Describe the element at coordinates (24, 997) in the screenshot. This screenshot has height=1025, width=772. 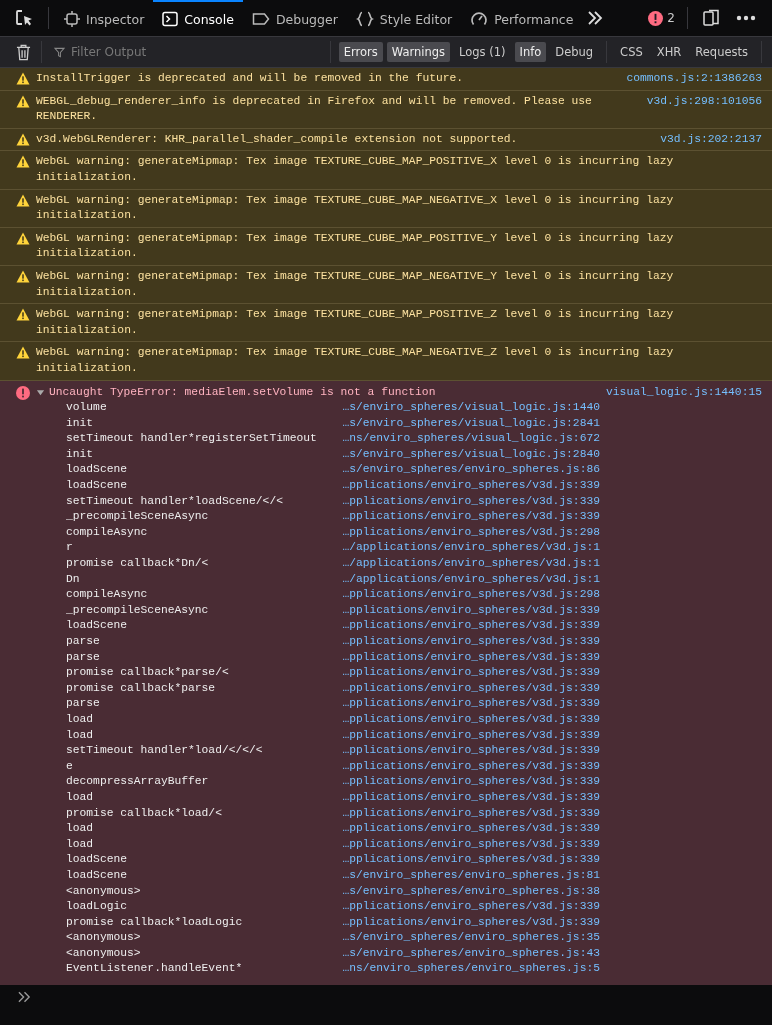
I see `prompt-chevron-icon` at that location.